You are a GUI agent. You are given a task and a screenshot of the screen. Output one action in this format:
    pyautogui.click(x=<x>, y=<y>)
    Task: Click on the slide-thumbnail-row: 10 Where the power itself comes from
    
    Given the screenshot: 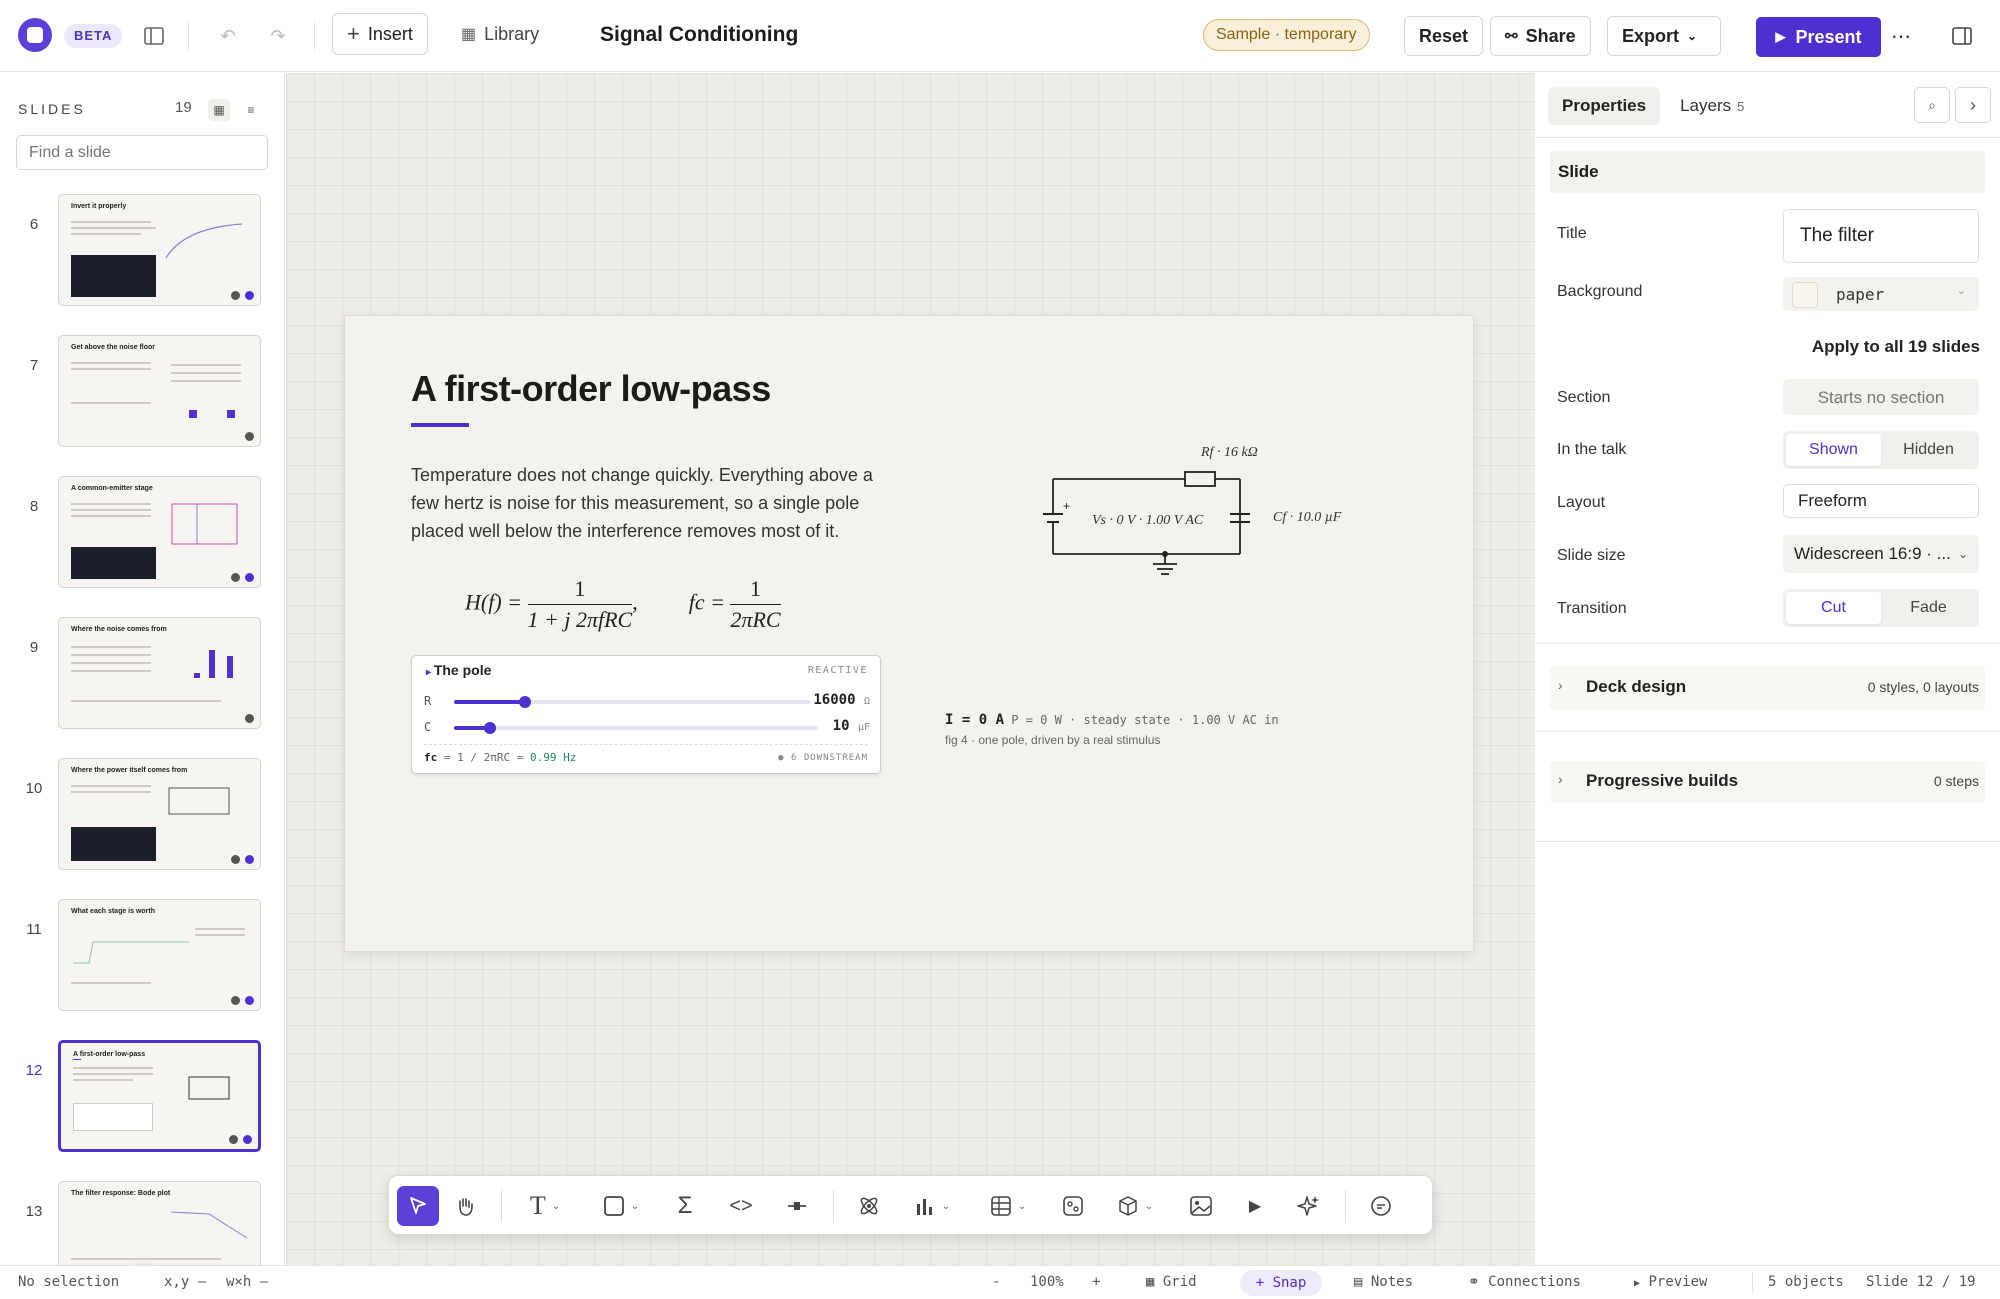 What is the action you would take?
    pyautogui.click(x=142, y=815)
    